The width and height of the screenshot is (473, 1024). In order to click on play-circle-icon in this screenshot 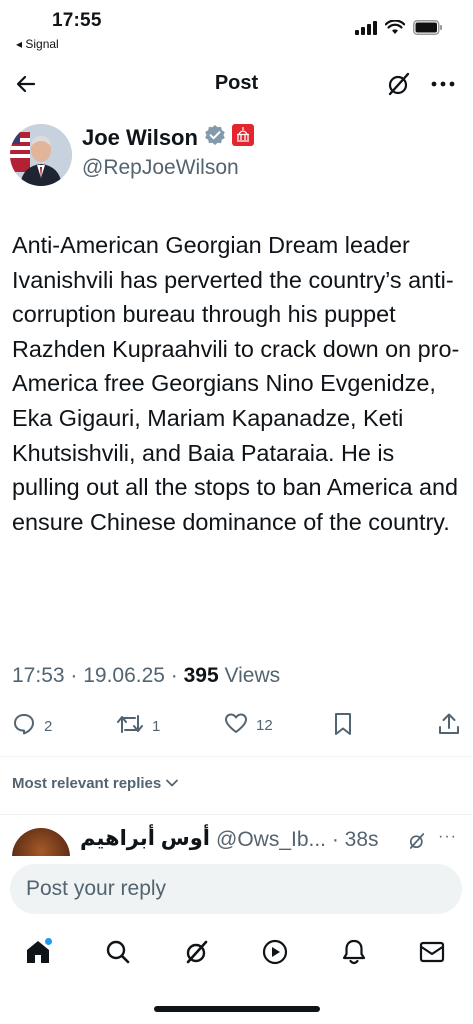, I will do `click(275, 954)`.